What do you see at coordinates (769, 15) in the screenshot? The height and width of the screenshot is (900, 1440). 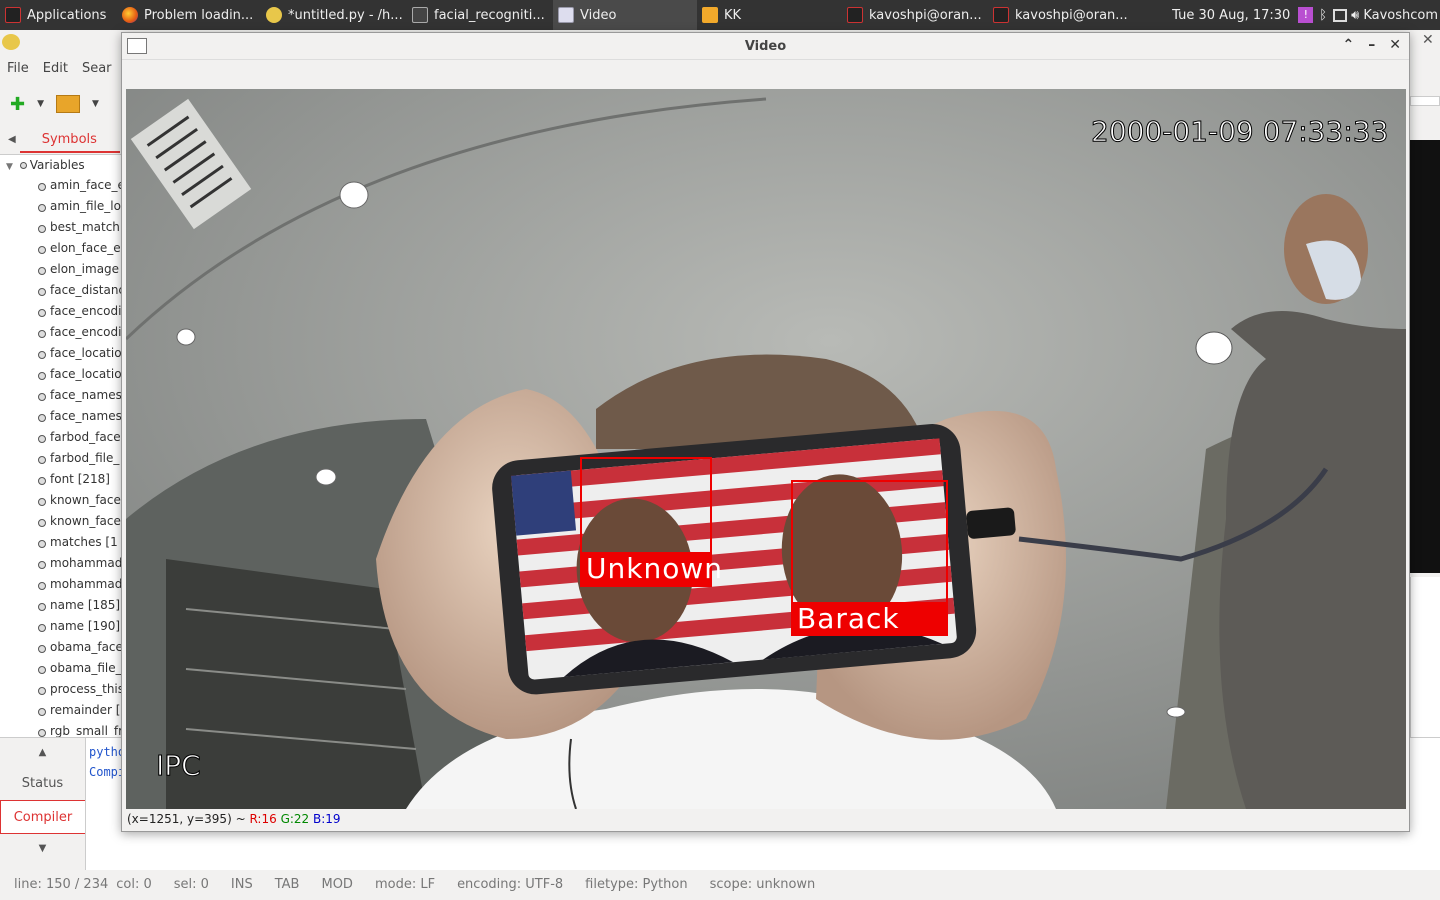 I see `taskbar-kk: KK` at bounding box center [769, 15].